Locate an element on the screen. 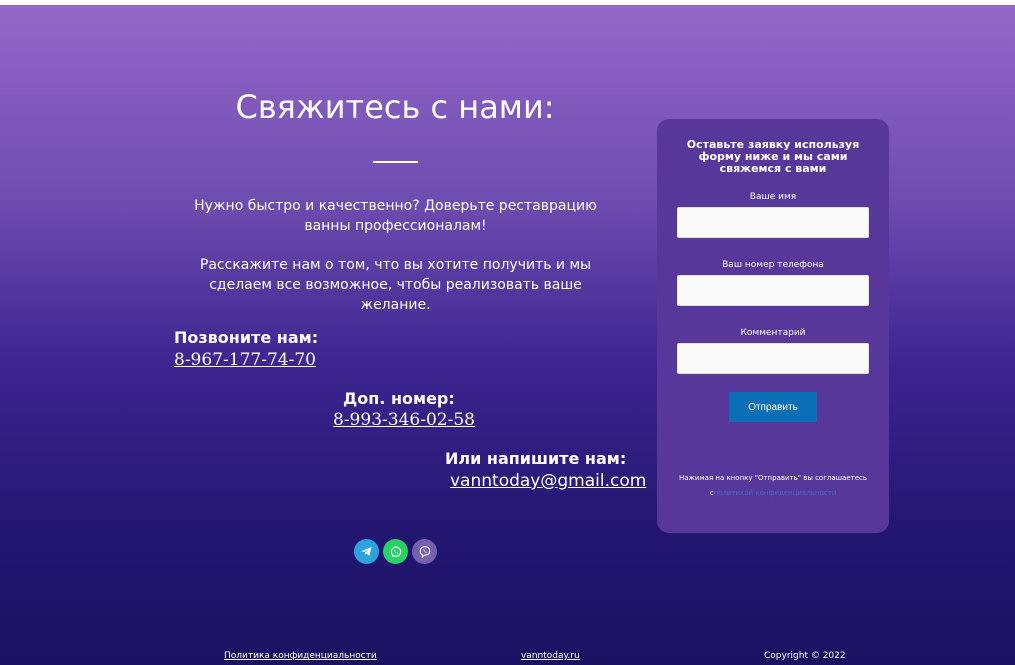 The width and height of the screenshot is (1015, 665). footer-copyright: Copyright © 2022 is located at coordinates (805, 656).